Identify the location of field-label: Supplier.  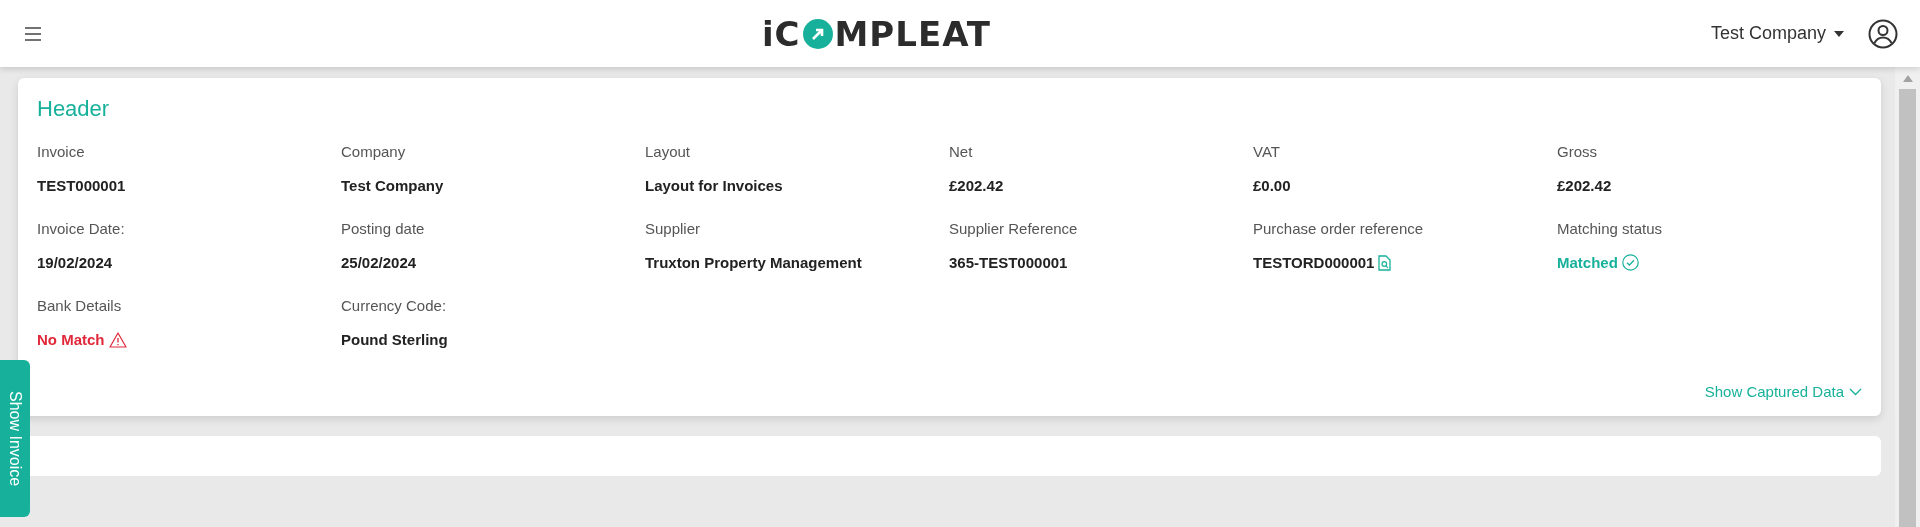
(673, 229).